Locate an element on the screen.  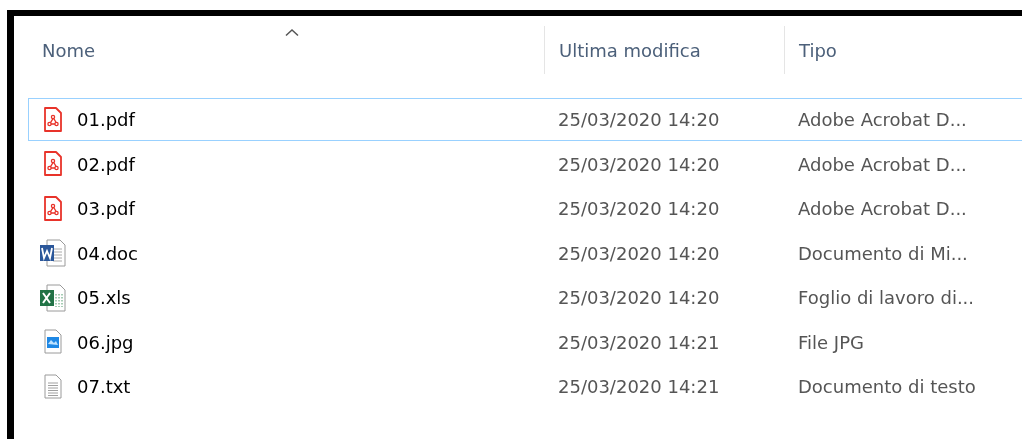
file-name: 02.pdf is located at coordinates (106, 164).